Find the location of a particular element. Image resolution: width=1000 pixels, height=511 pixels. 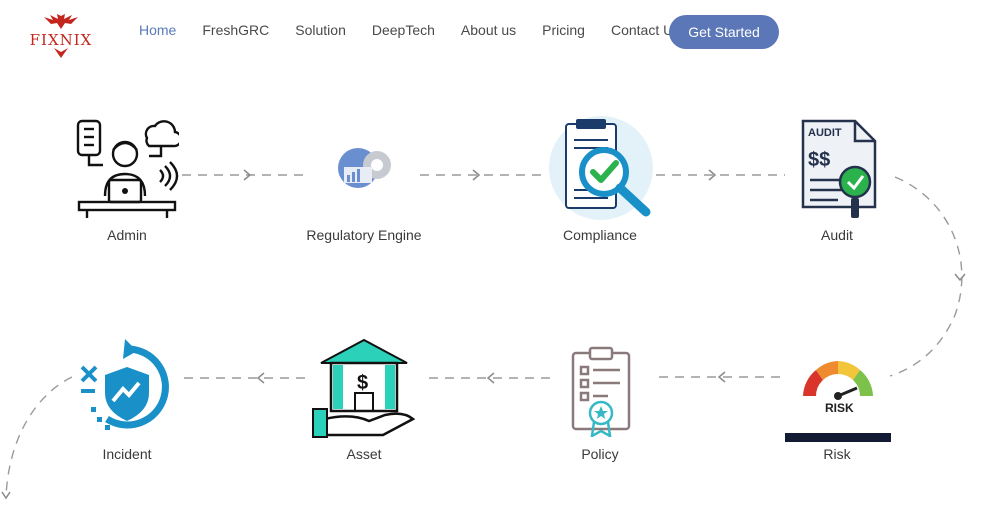

svg-text: AUDIT is located at coordinates (825, 133).